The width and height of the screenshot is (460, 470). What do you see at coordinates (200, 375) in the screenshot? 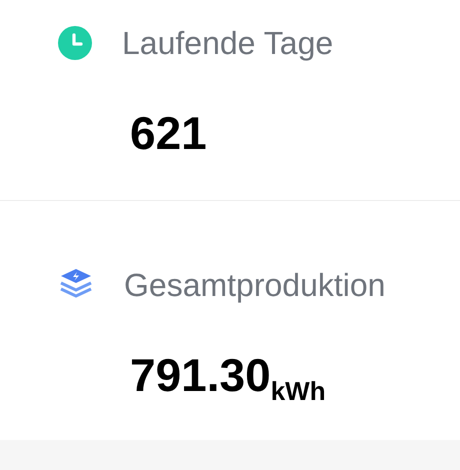
I see `stat-value: 791.30` at bounding box center [200, 375].